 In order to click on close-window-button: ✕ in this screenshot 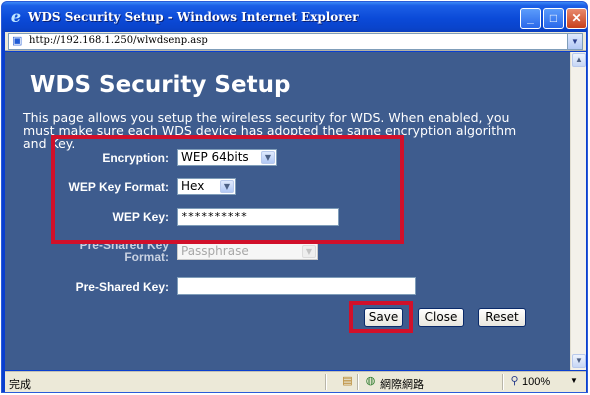, I will do `click(576, 18)`.